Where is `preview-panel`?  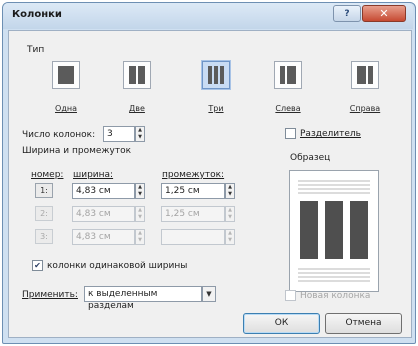 preview-panel is located at coordinates (334, 231).